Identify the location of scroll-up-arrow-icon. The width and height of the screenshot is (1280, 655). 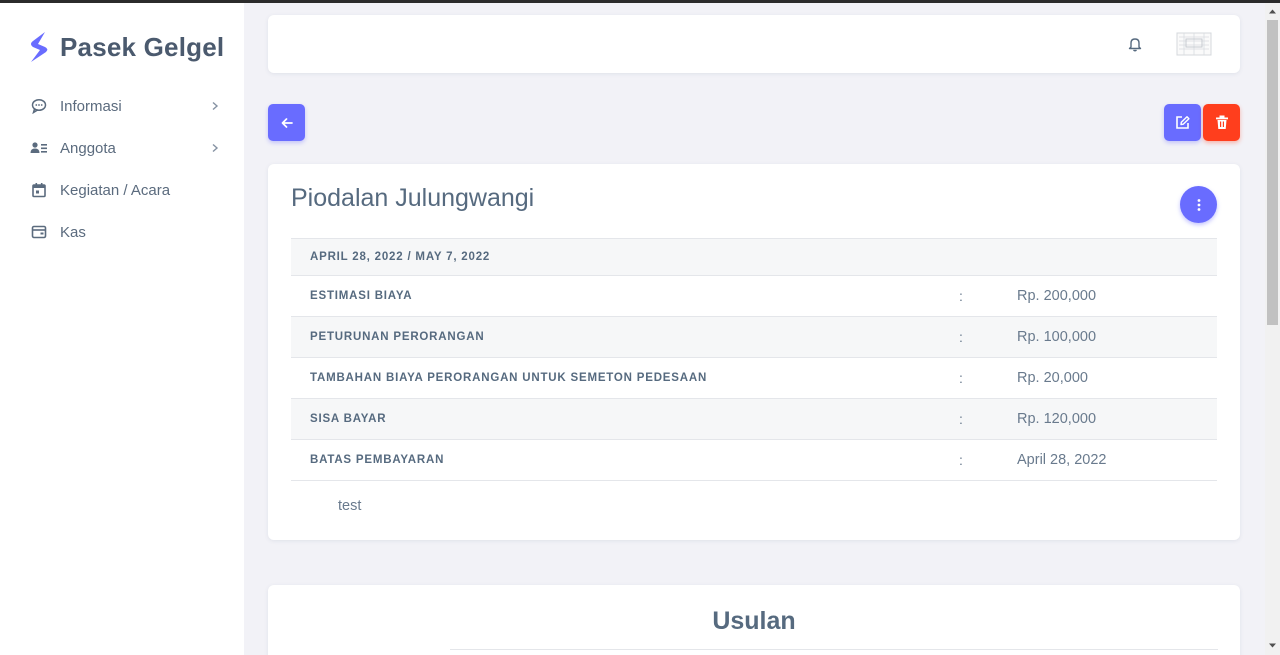
(1272, 11).